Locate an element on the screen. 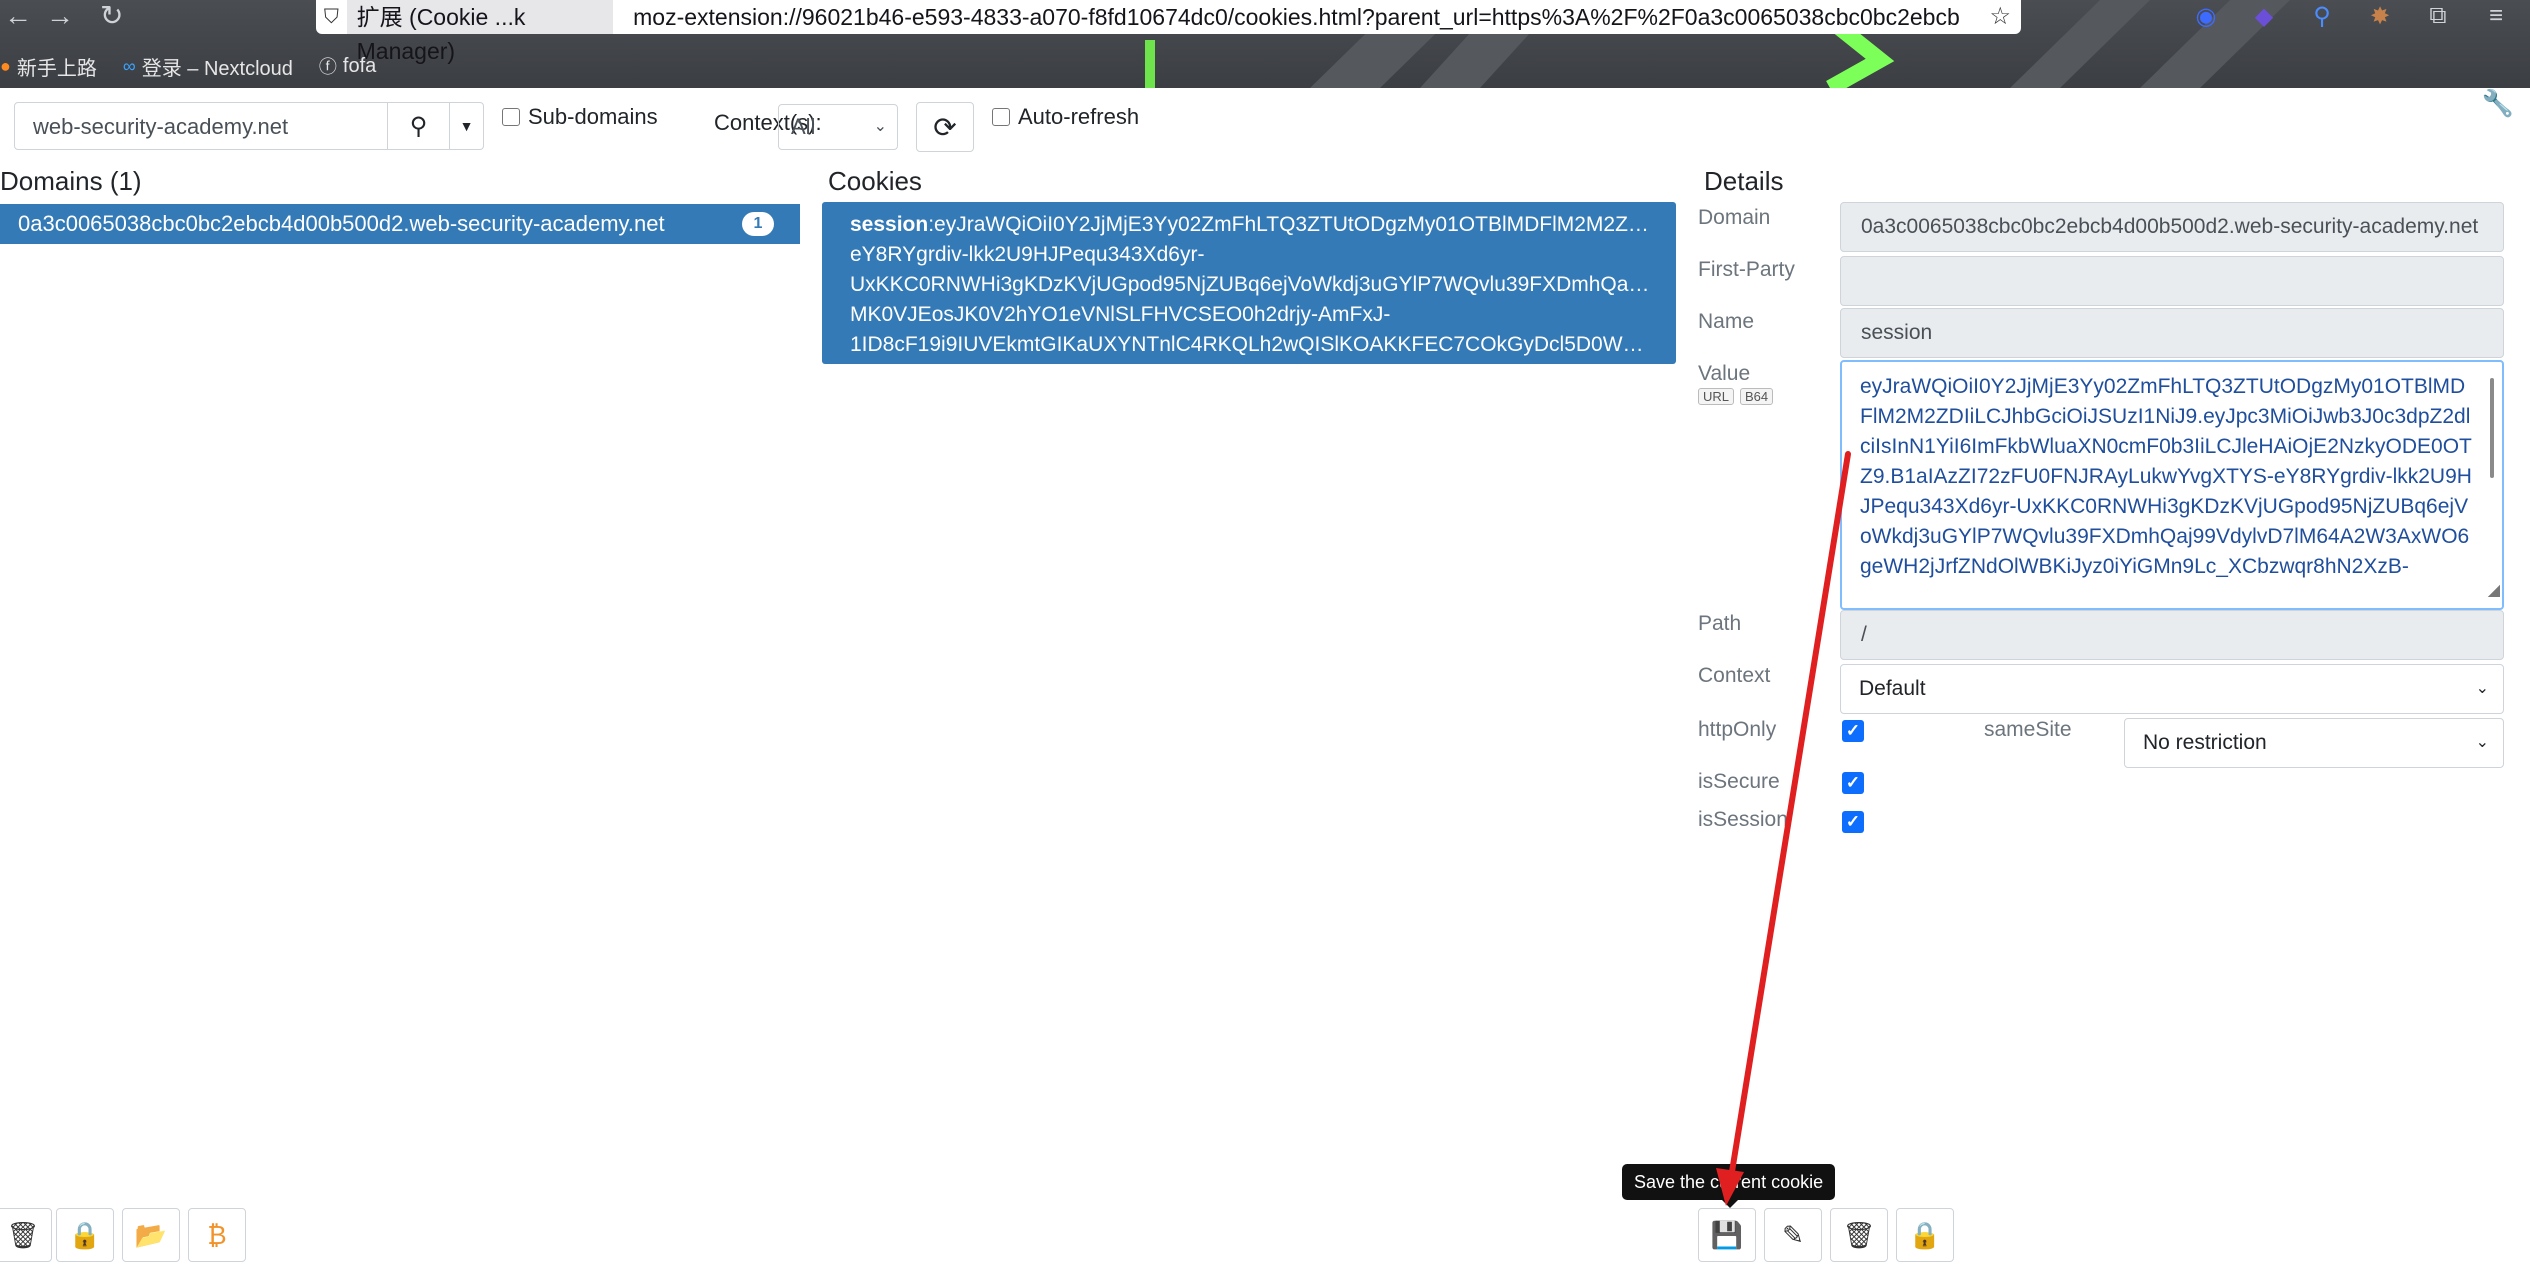  search-icon: ⚲ is located at coordinates (418, 126).